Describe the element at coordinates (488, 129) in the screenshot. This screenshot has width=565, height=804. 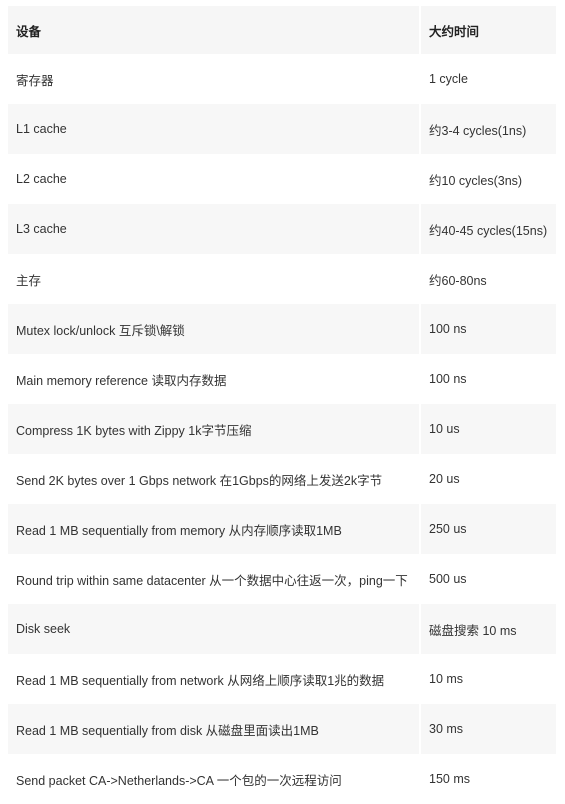
I see `cell-time: 约3-4 cycles(1ns)` at that location.